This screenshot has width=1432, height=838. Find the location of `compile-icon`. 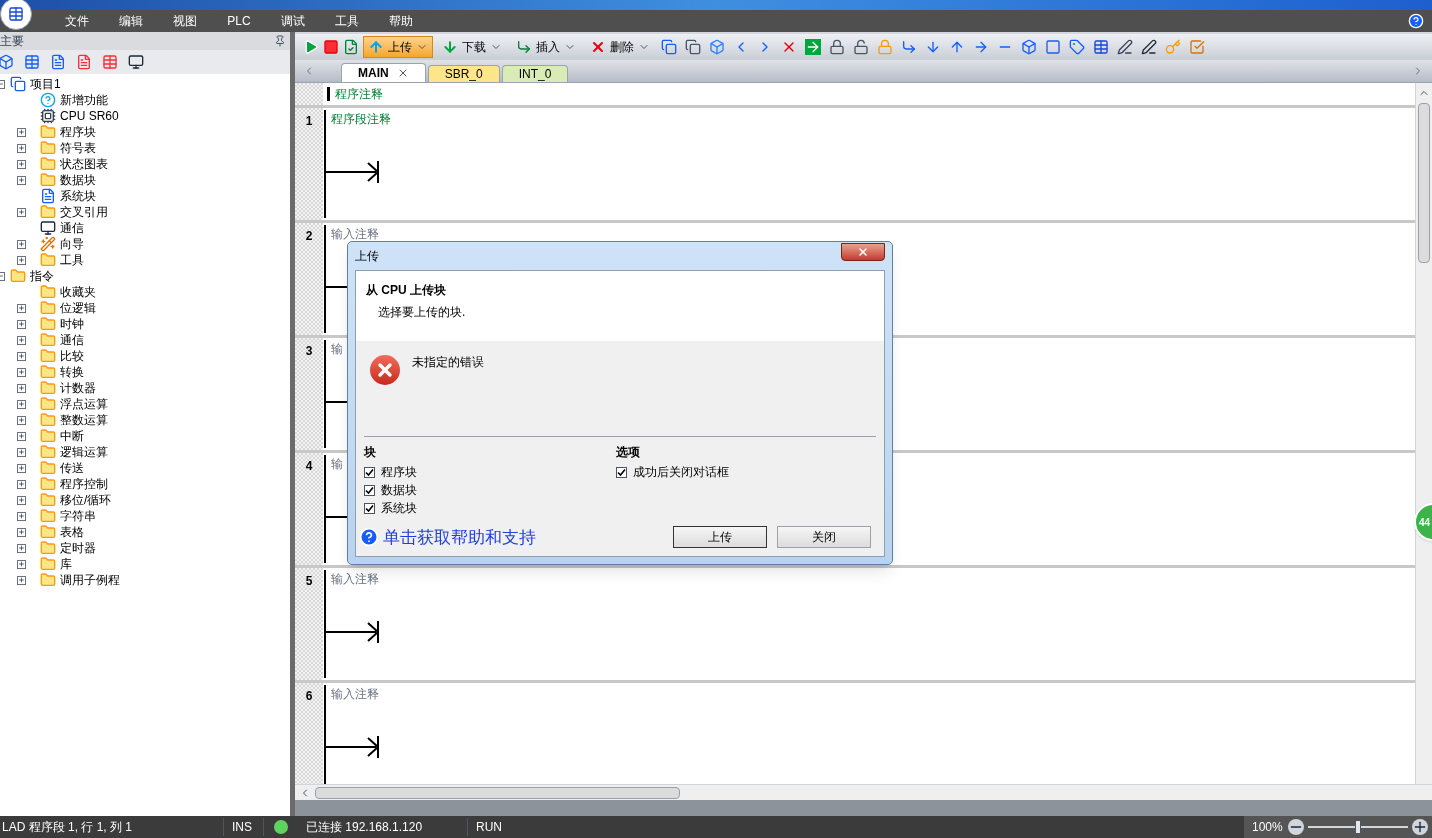

compile-icon is located at coordinates (351, 47).